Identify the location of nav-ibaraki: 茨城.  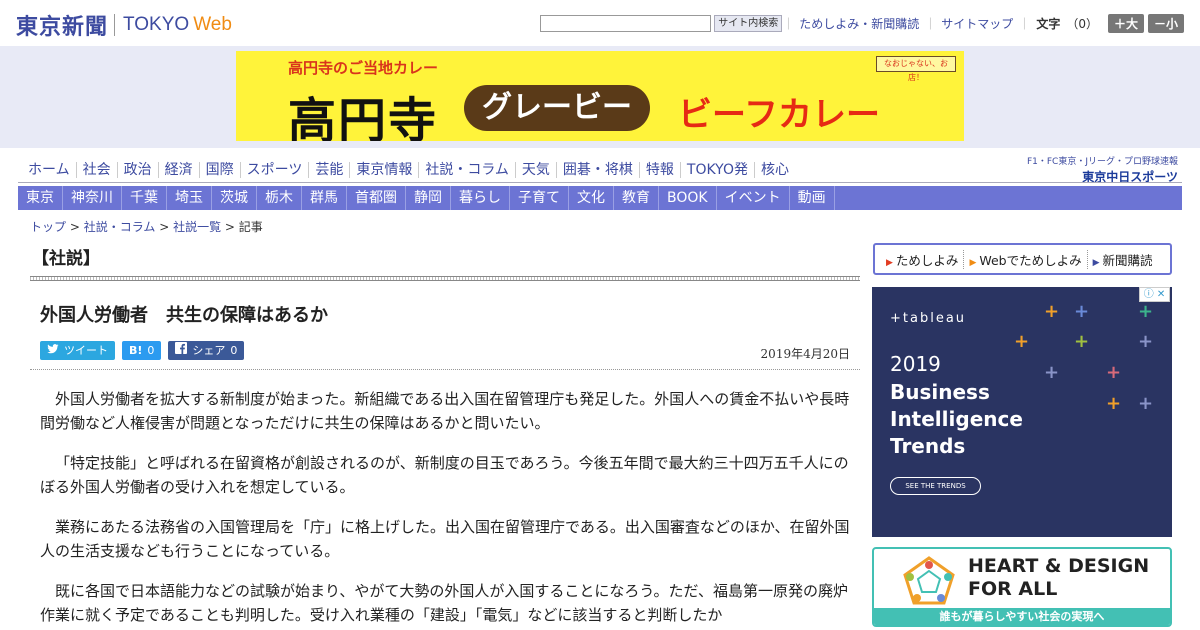
(234, 198).